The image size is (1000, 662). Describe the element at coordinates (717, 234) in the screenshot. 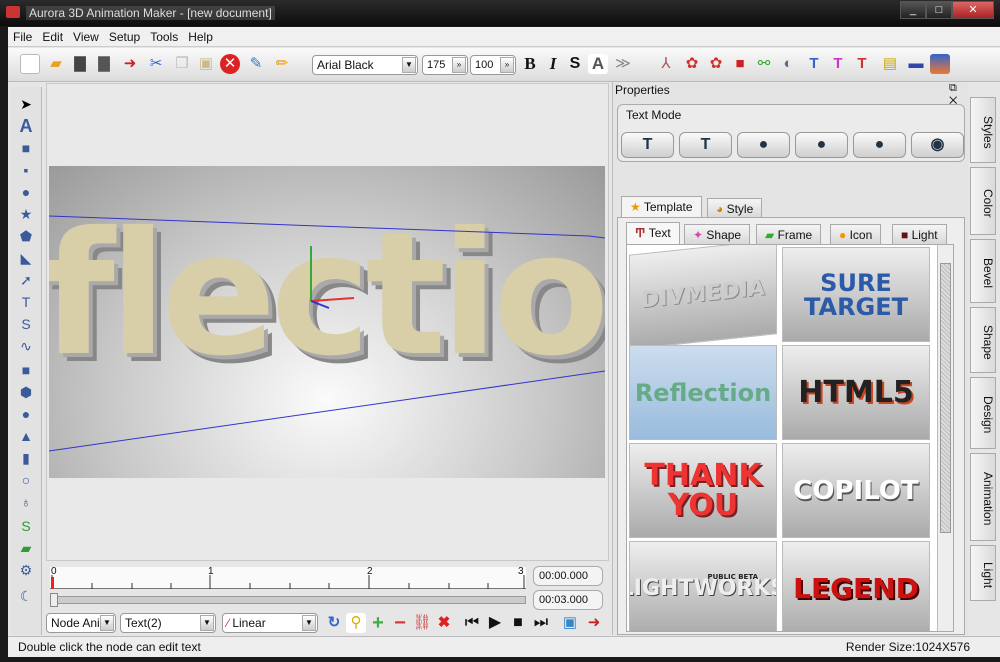

I see `subtab-shape: ✦ Shape` at that location.